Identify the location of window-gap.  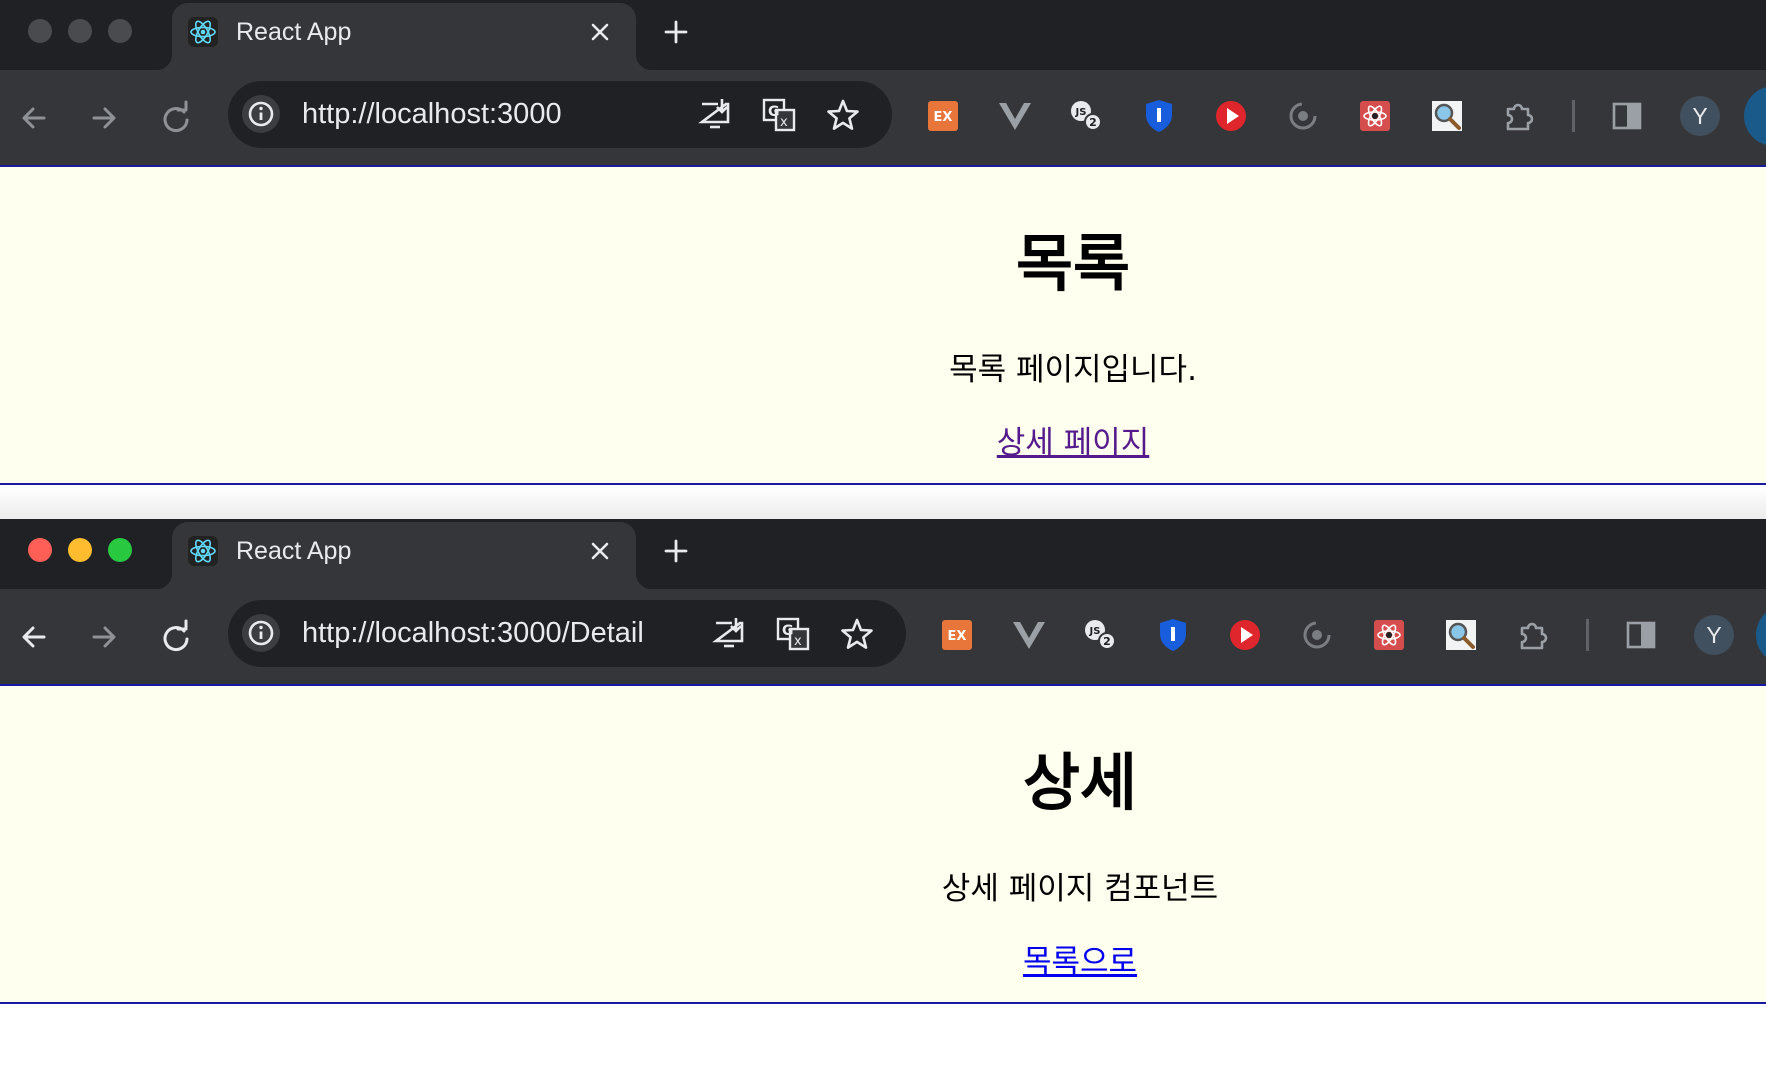
(883, 503).